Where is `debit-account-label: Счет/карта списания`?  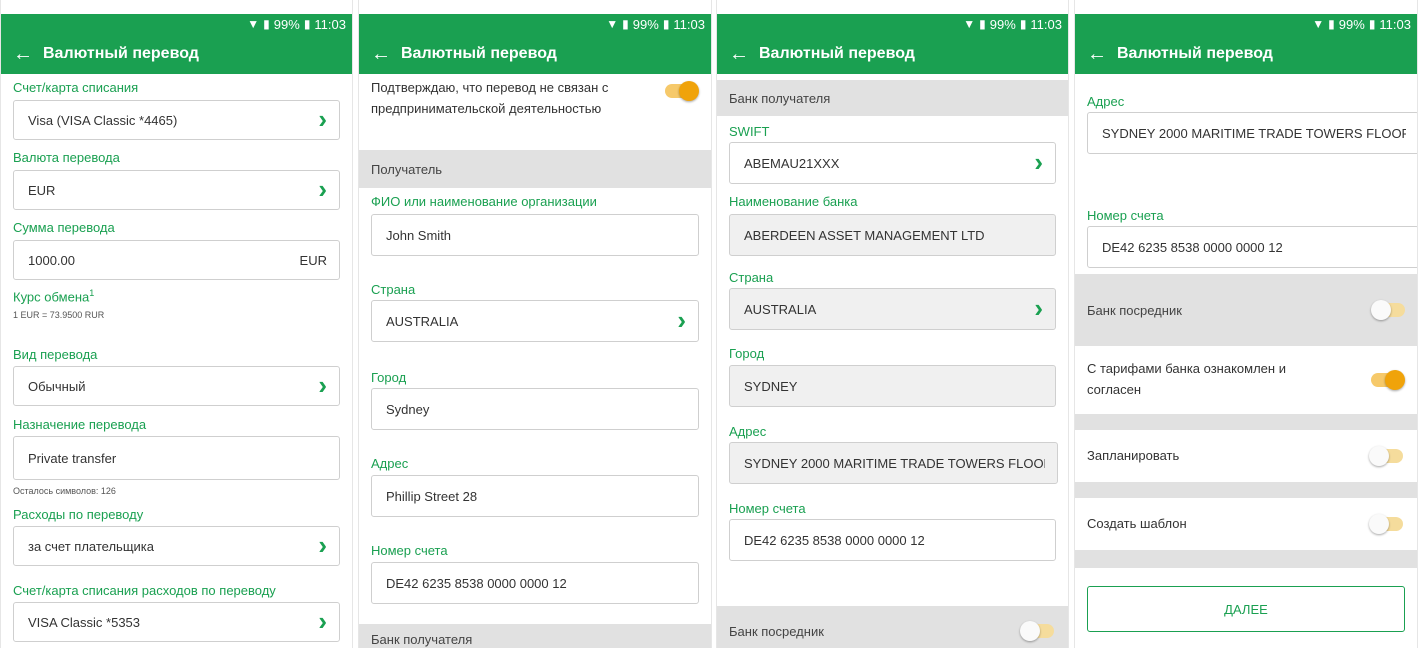
debit-account-label: Счет/карта списания is located at coordinates (76, 87).